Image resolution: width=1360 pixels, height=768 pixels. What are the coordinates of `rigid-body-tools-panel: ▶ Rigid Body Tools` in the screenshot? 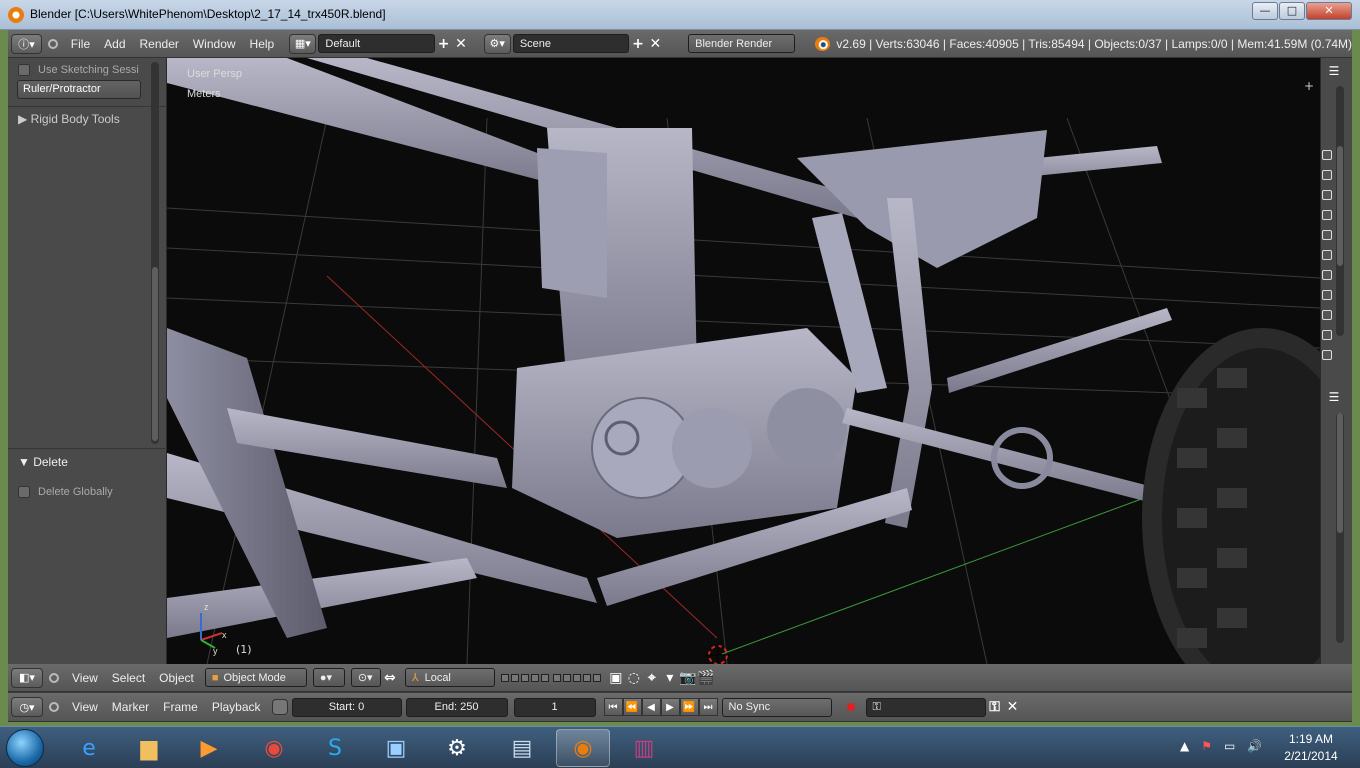 It's located at (69, 119).